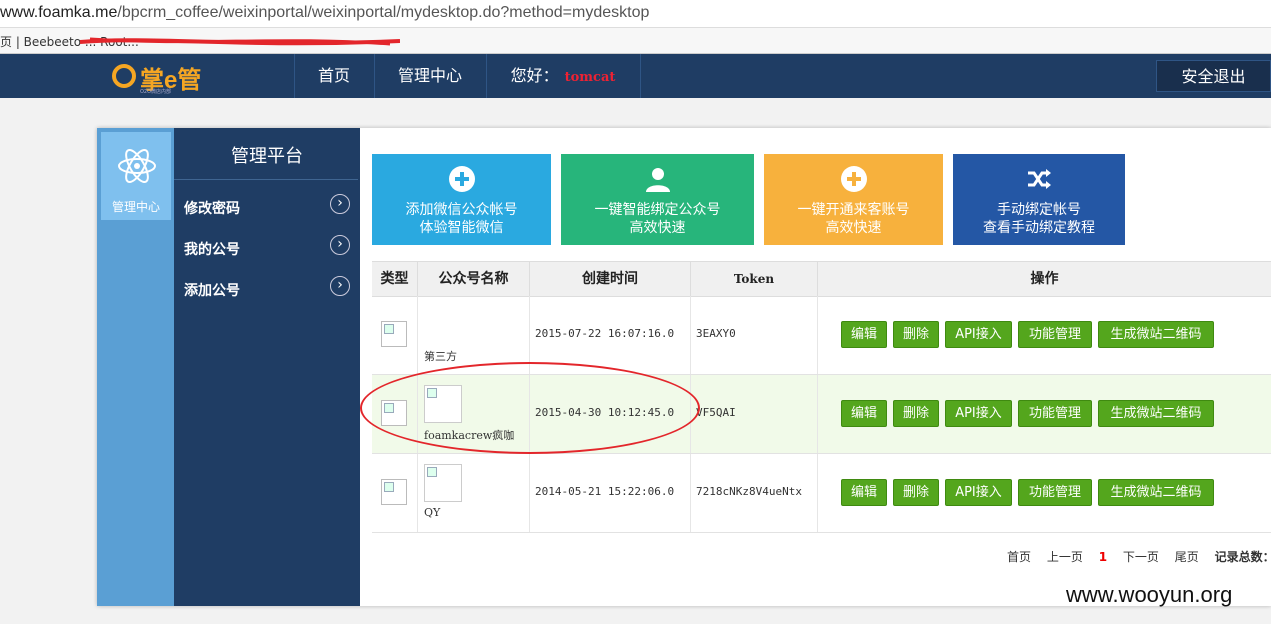  I want to click on tile-line2: 体验智能微信, so click(461, 228).